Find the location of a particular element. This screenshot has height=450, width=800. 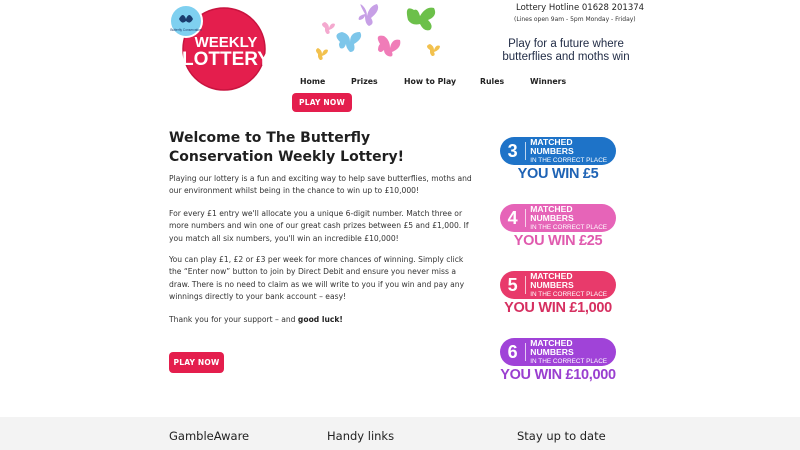

butterflies-illustration is located at coordinates (378, 32).